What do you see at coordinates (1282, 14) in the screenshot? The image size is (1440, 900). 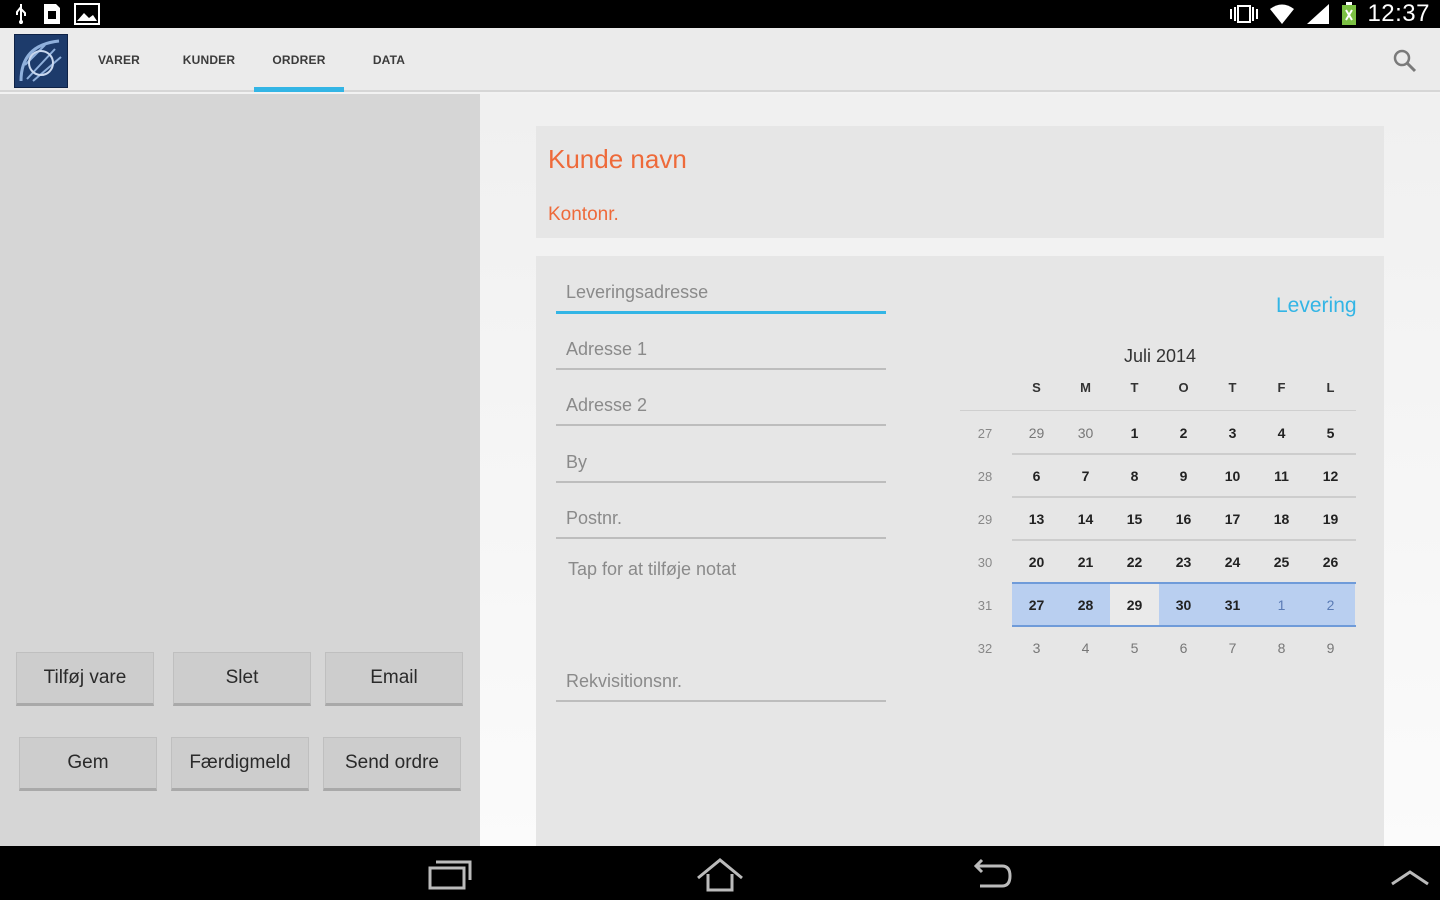 I see `wifi-icon` at bounding box center [1282, 14].